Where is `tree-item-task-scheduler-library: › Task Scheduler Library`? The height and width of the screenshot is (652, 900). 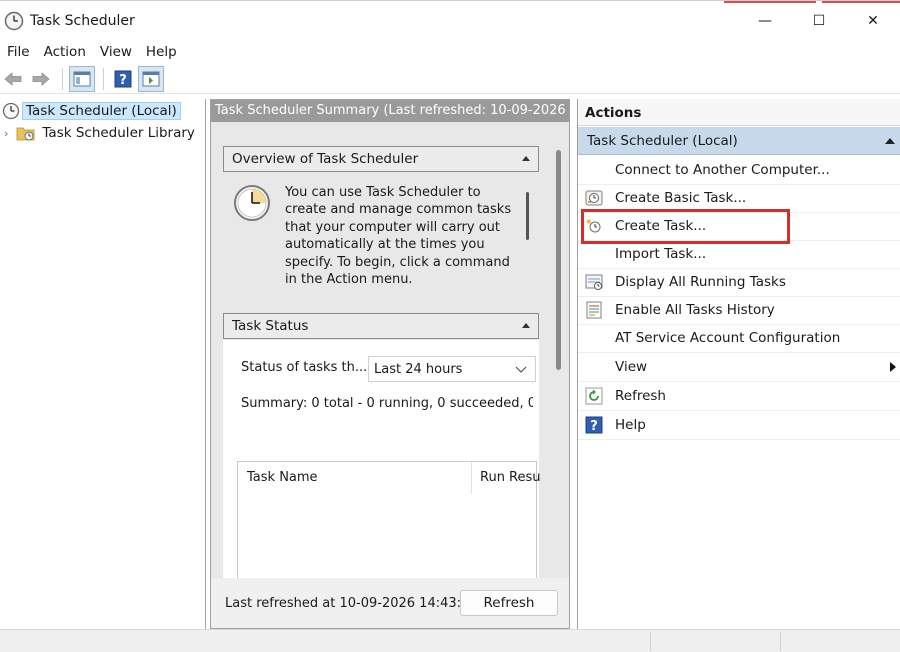
tree-item-task-scheduler-library: › Task Scheduler Library is located at coordinates (101, 133).